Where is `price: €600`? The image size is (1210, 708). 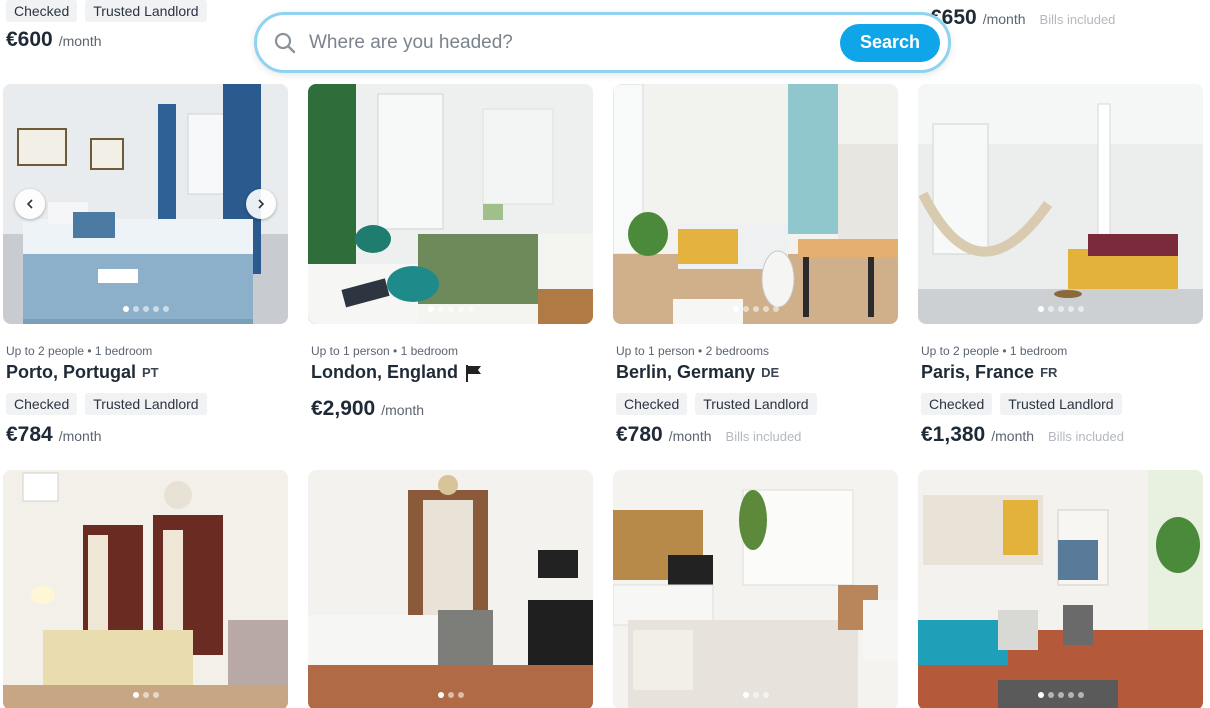
price: €600 is located at coordinates (29, 39).